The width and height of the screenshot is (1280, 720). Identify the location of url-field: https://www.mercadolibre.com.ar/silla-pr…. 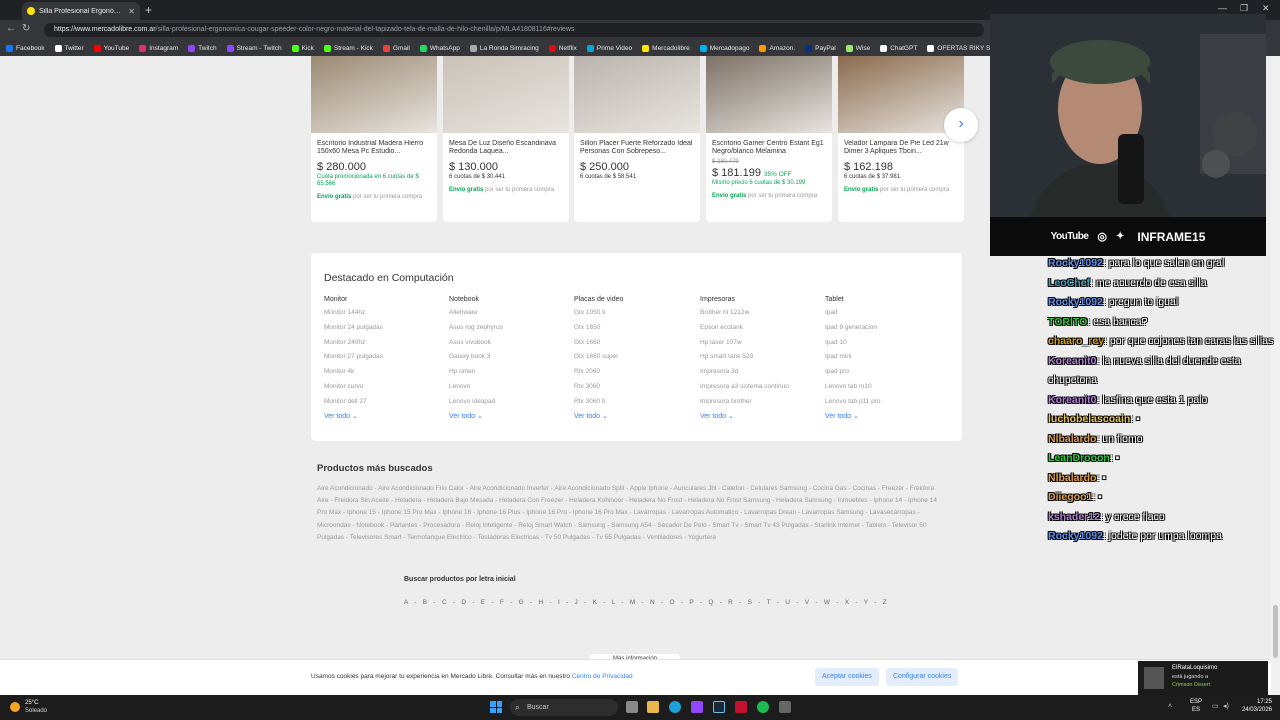
(514, 30).